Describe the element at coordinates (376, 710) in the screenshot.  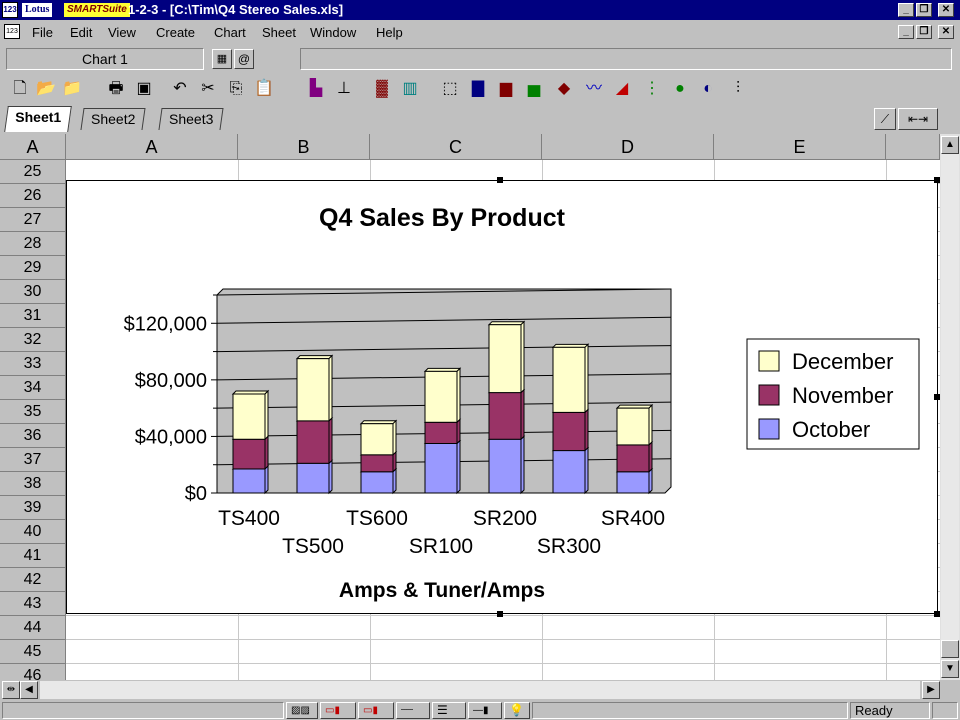
I see `fill-color-icon: ▭▮` at that location.